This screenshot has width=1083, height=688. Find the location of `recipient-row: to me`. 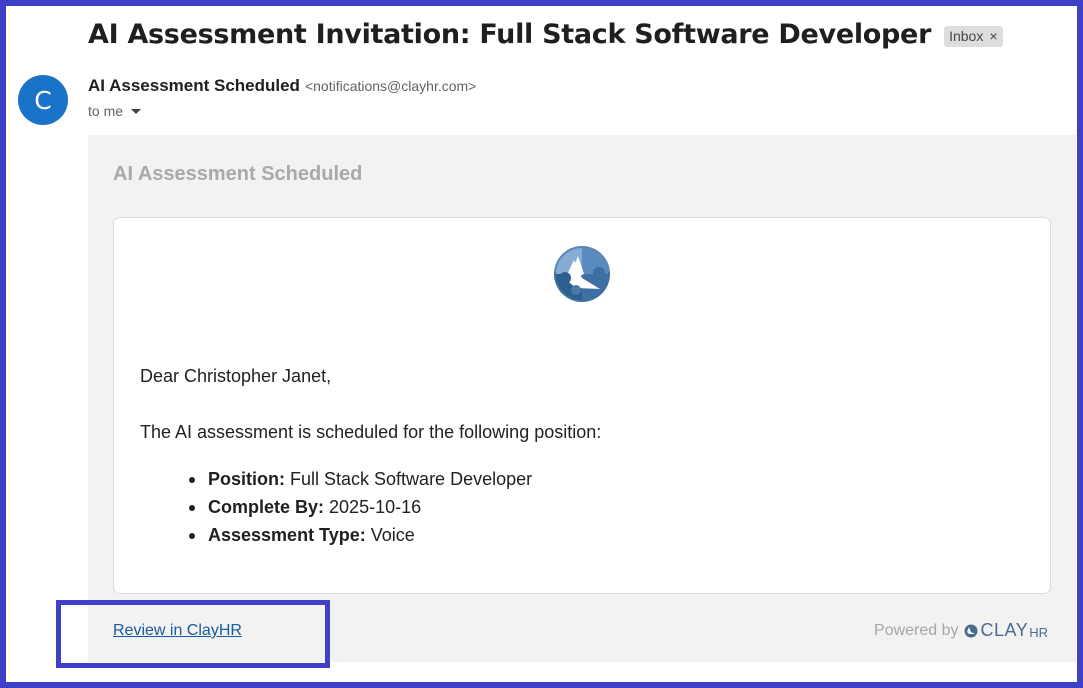

recipient-row: to me is located at coordinates (115, 111).